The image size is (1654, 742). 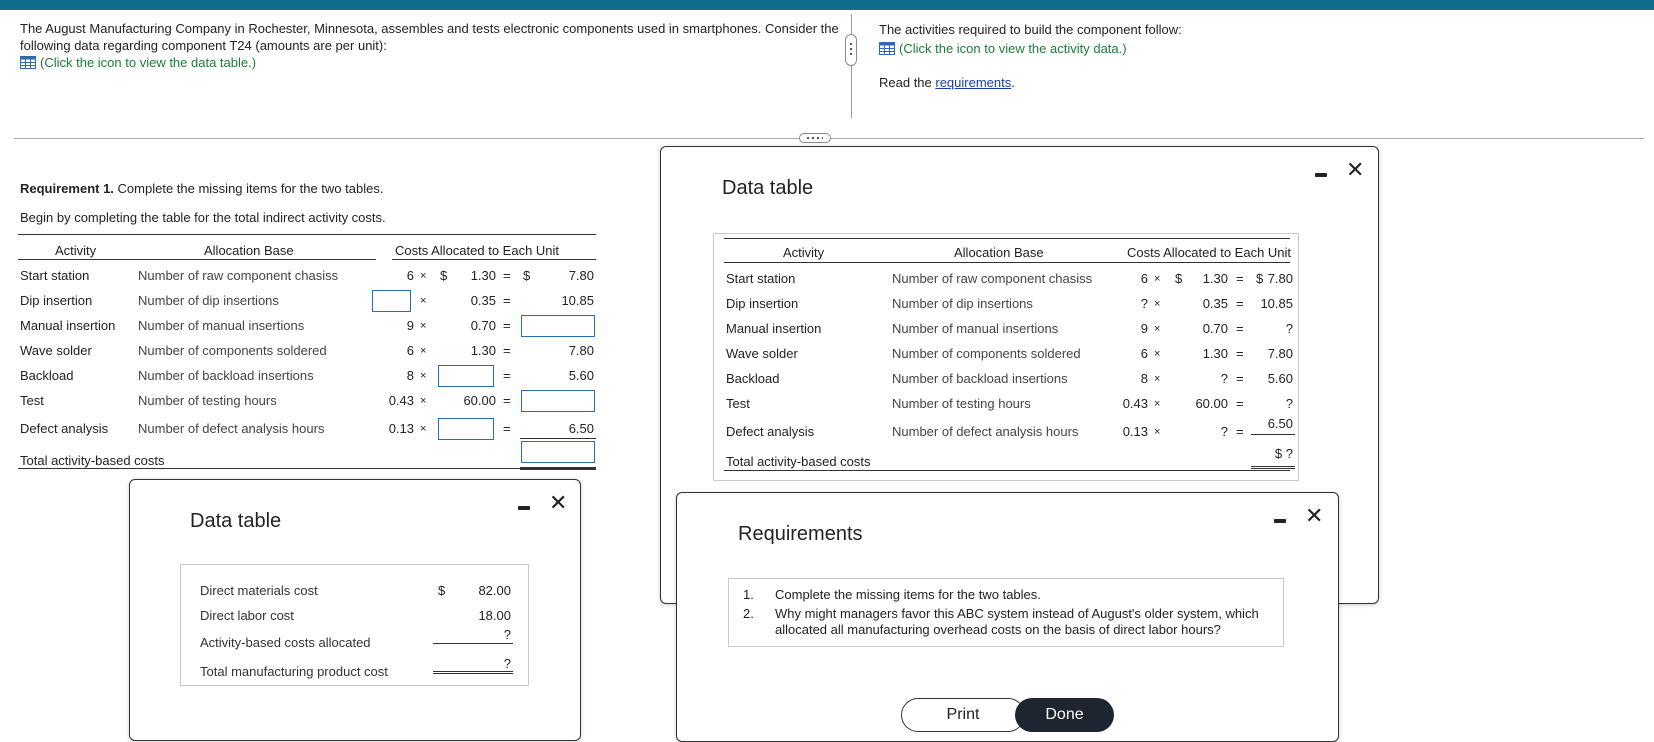 What do you see at coordinates (973, 82) in the screenshot?
I see `requirements-link: requirements` at bounding box center [973, 82].